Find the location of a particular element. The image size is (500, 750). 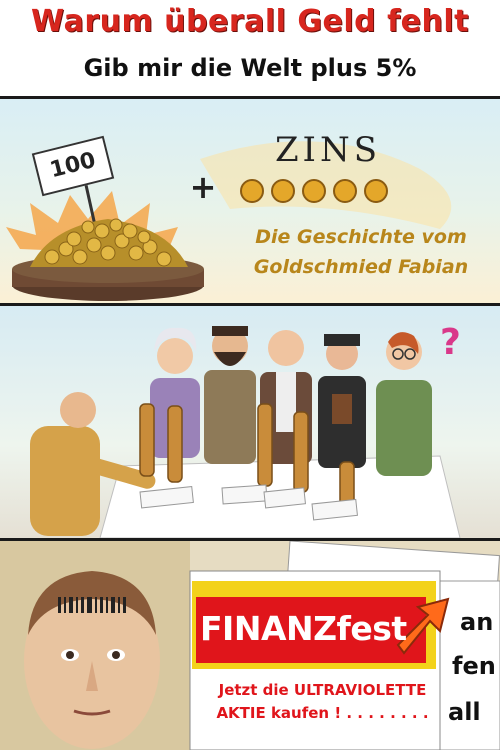

poster-subtitle: Gib mir die Welt plus 5% is located at coordinates (250, 68).